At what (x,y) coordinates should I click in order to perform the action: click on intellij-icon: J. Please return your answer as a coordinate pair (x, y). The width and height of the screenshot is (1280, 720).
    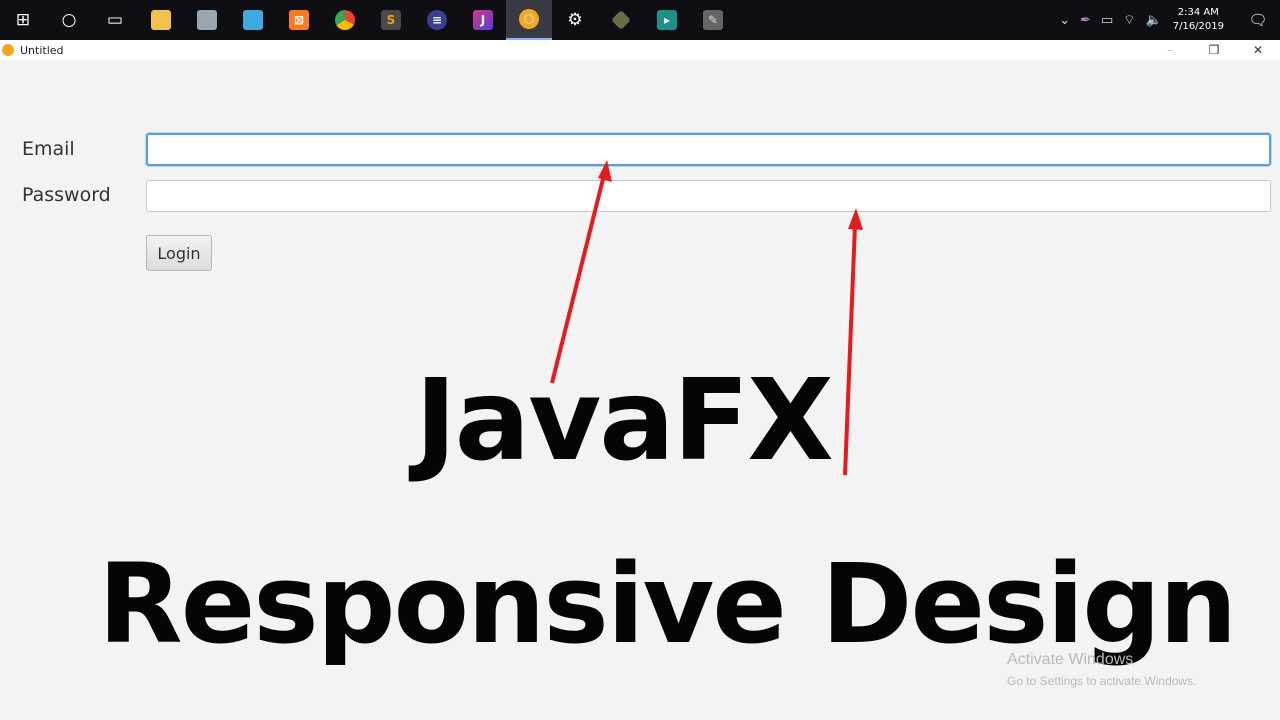
    Looking at the image, I should click on (483, 20).